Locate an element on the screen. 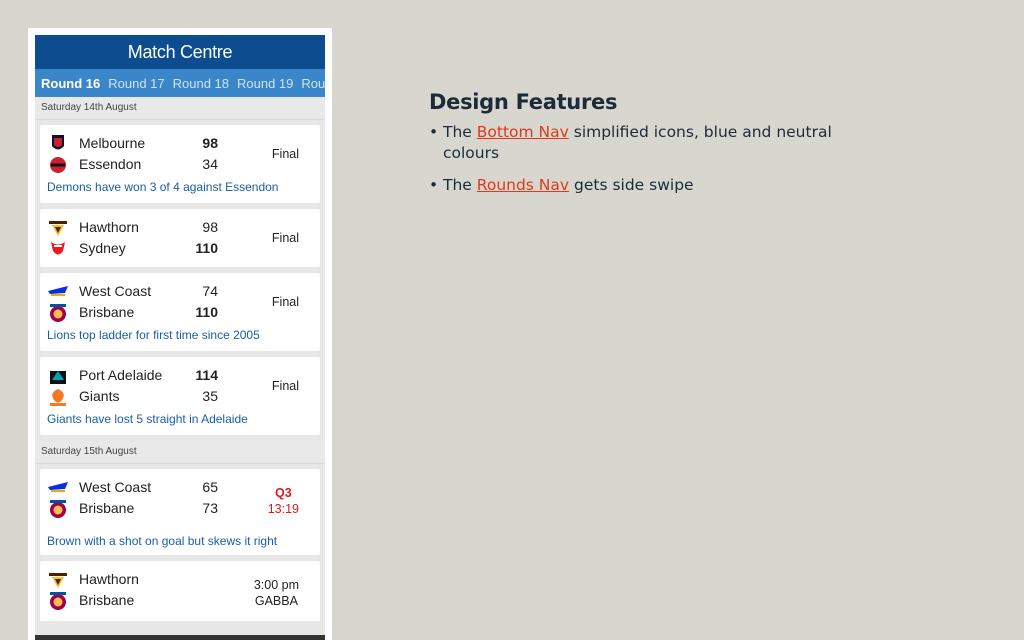 The width and height of the screenshot is (1024, 640). giants-logo-icon is located at coordinates (58, 397).